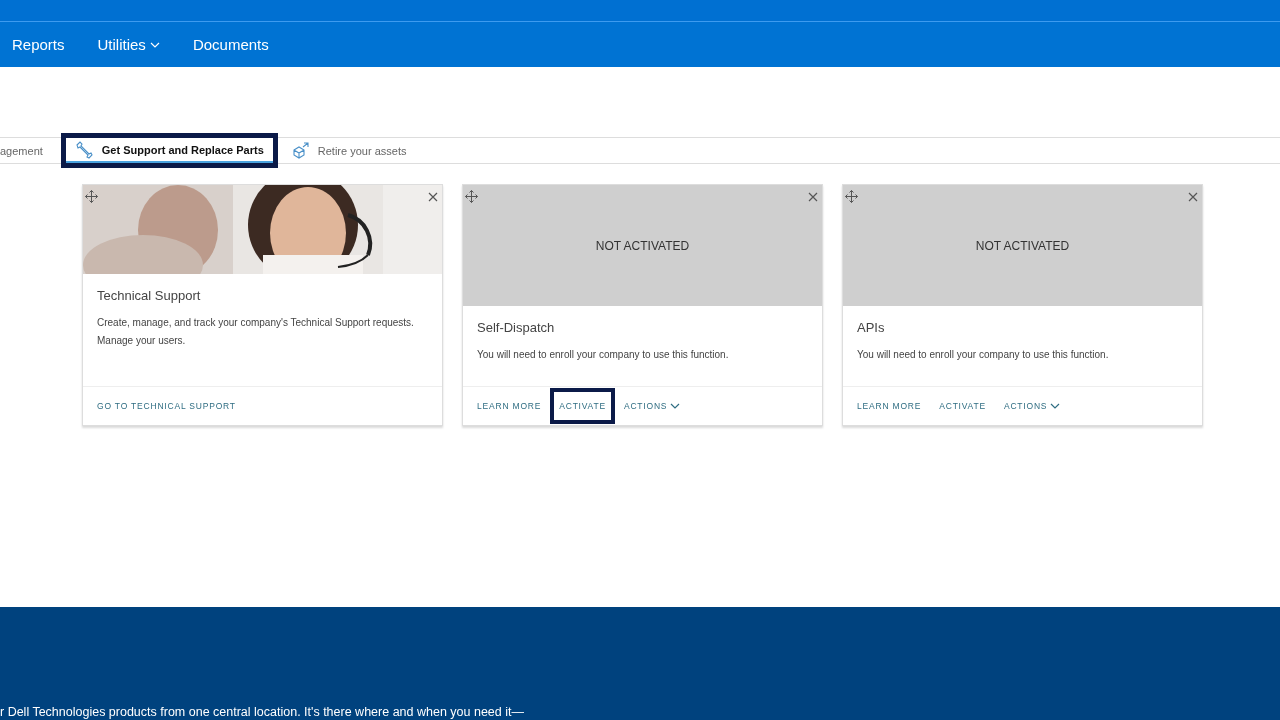 The image size is (1280, 720). Describe the element at coordinates (166, 406) in the screenshot. I see `card-link: GO TO TECHNICAL SUPPORT` at that location.